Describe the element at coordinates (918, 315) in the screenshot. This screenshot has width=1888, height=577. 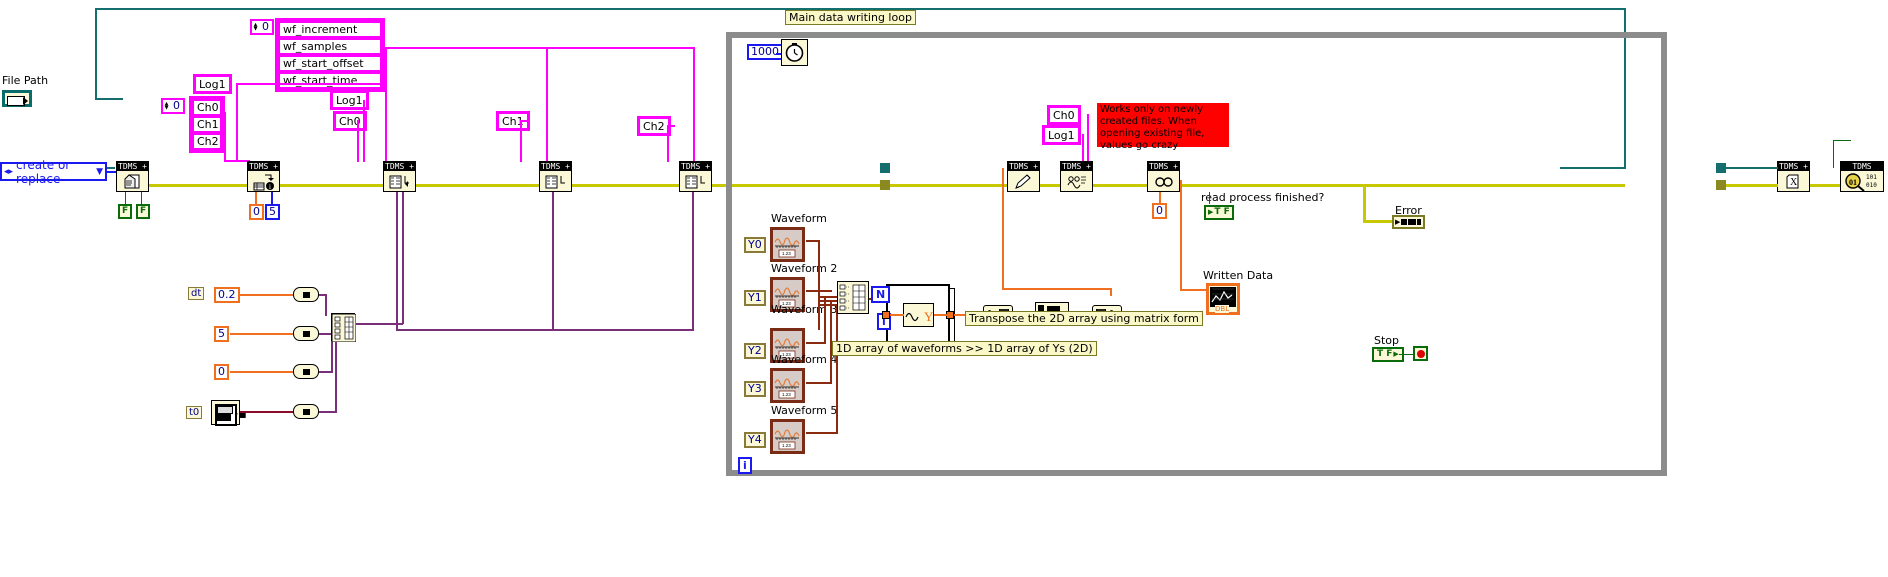
I see `get-waveform-y-node: Y` at that location.